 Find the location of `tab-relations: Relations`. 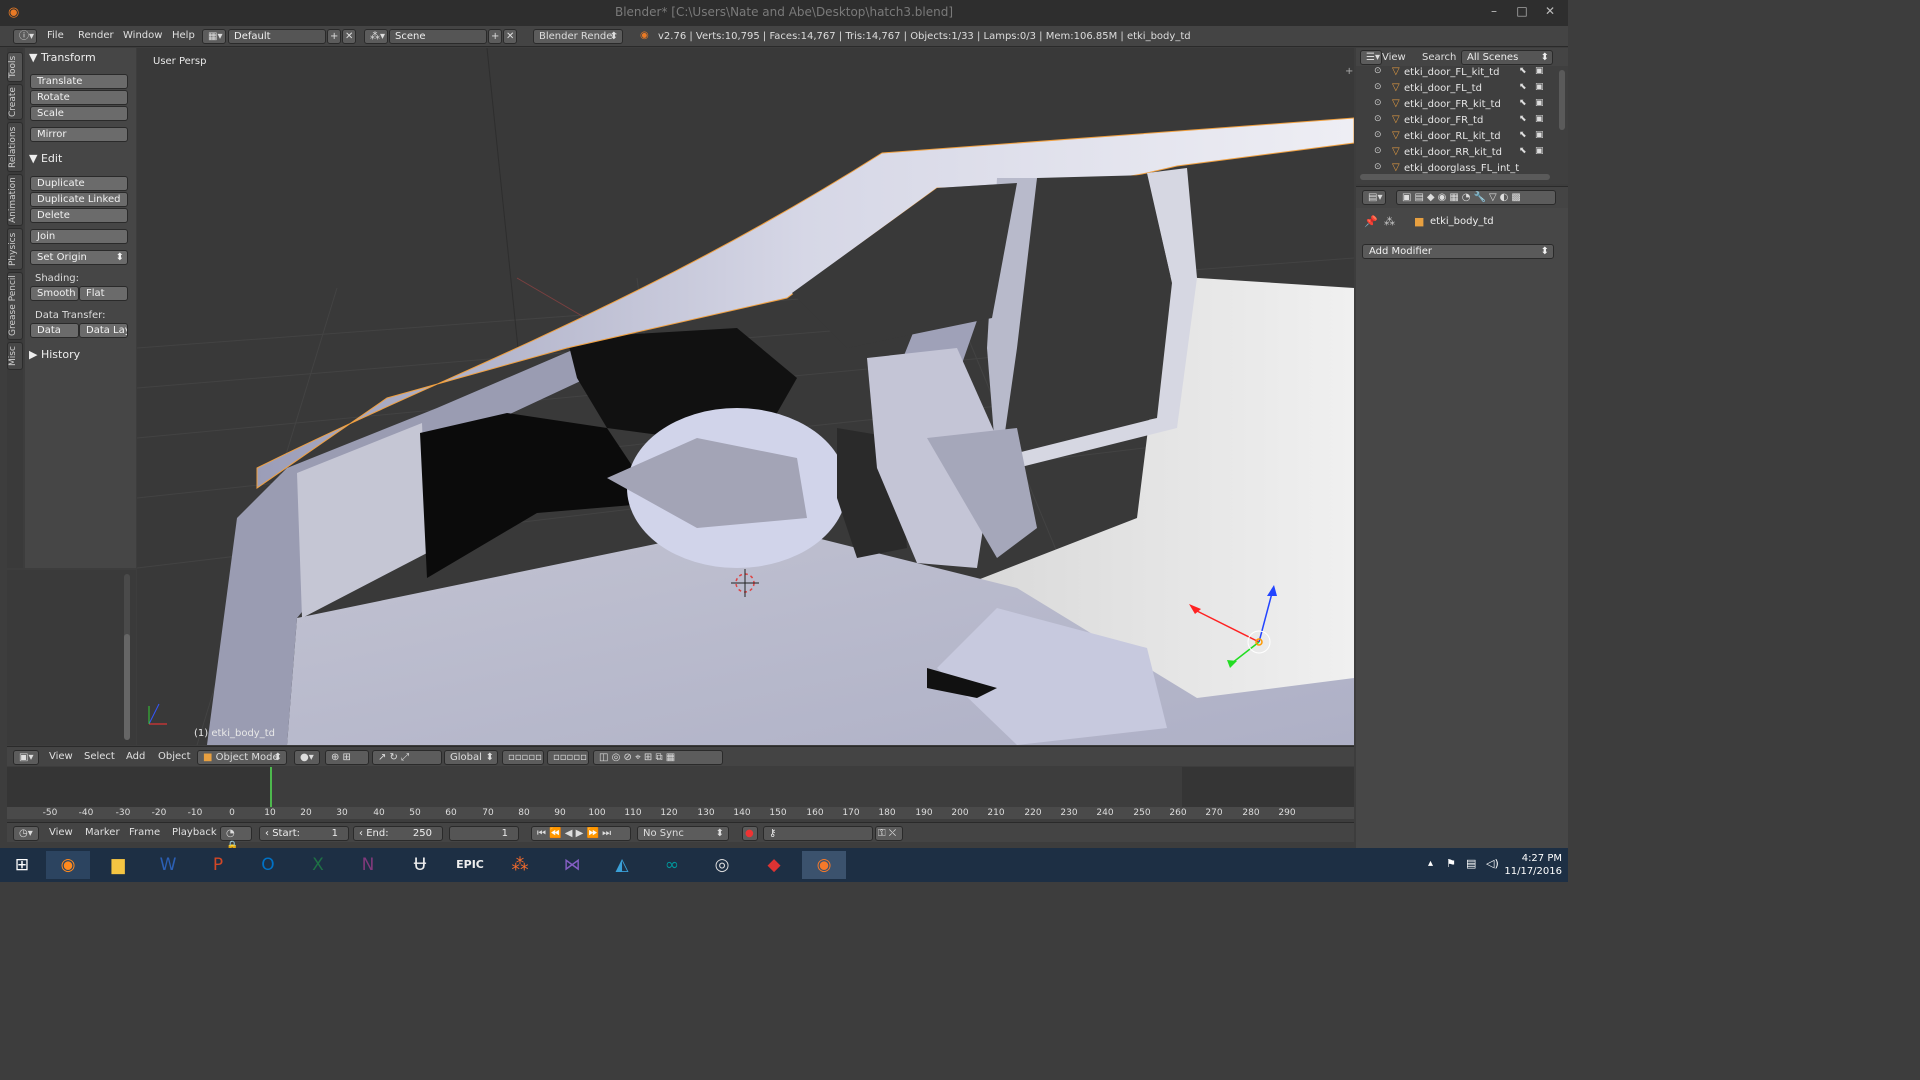

tab-relations: Relations is located at coordinates (15, 147).